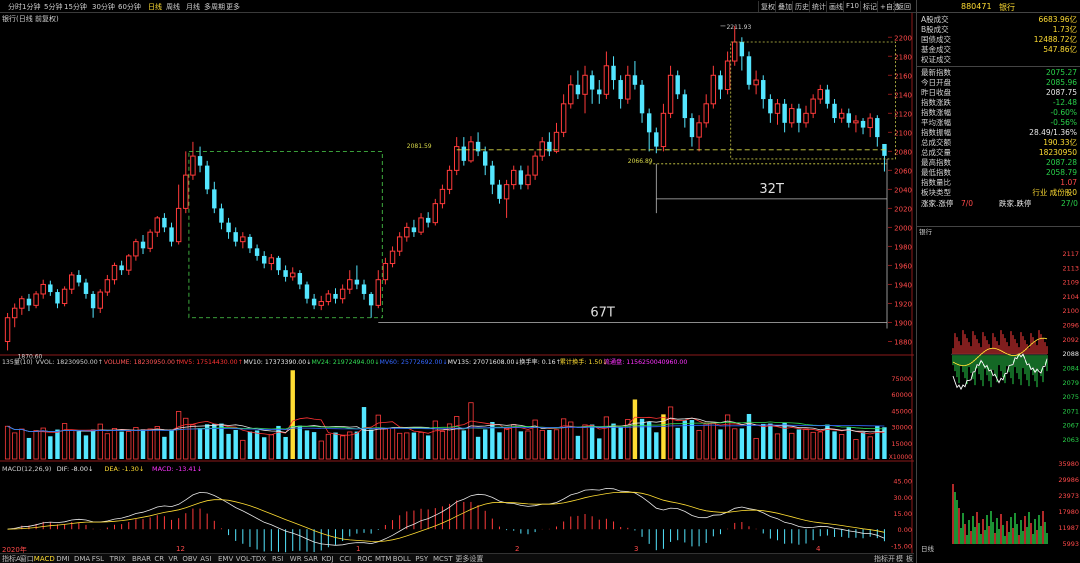  Describe the element at coordinates (53, 7) in the screenshot. I see `period-2: 5分钟` at that location.